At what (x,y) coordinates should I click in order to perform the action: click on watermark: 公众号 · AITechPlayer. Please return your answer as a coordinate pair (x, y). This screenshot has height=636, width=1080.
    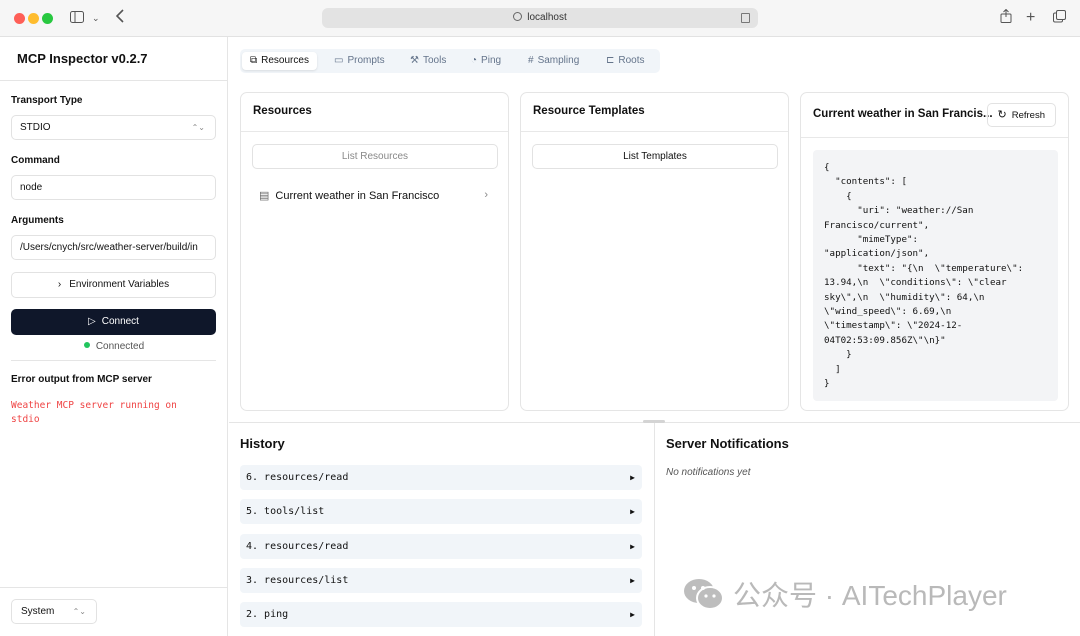
    Looking at the image, I should click on (845, 594).